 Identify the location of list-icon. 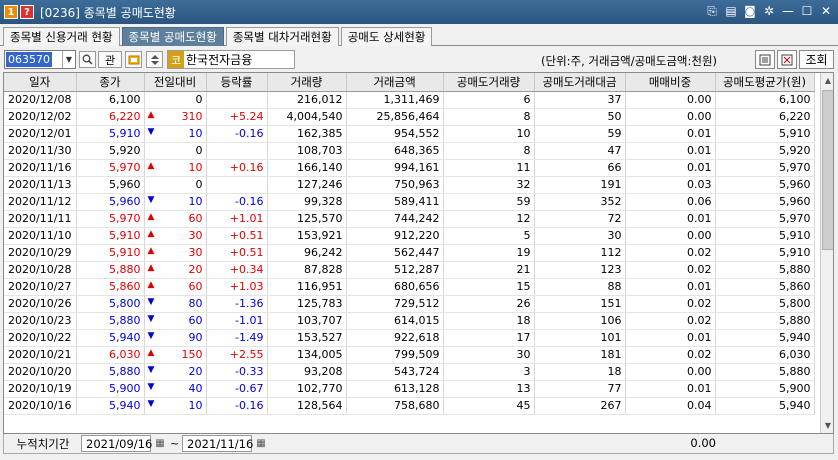
(765, 59).